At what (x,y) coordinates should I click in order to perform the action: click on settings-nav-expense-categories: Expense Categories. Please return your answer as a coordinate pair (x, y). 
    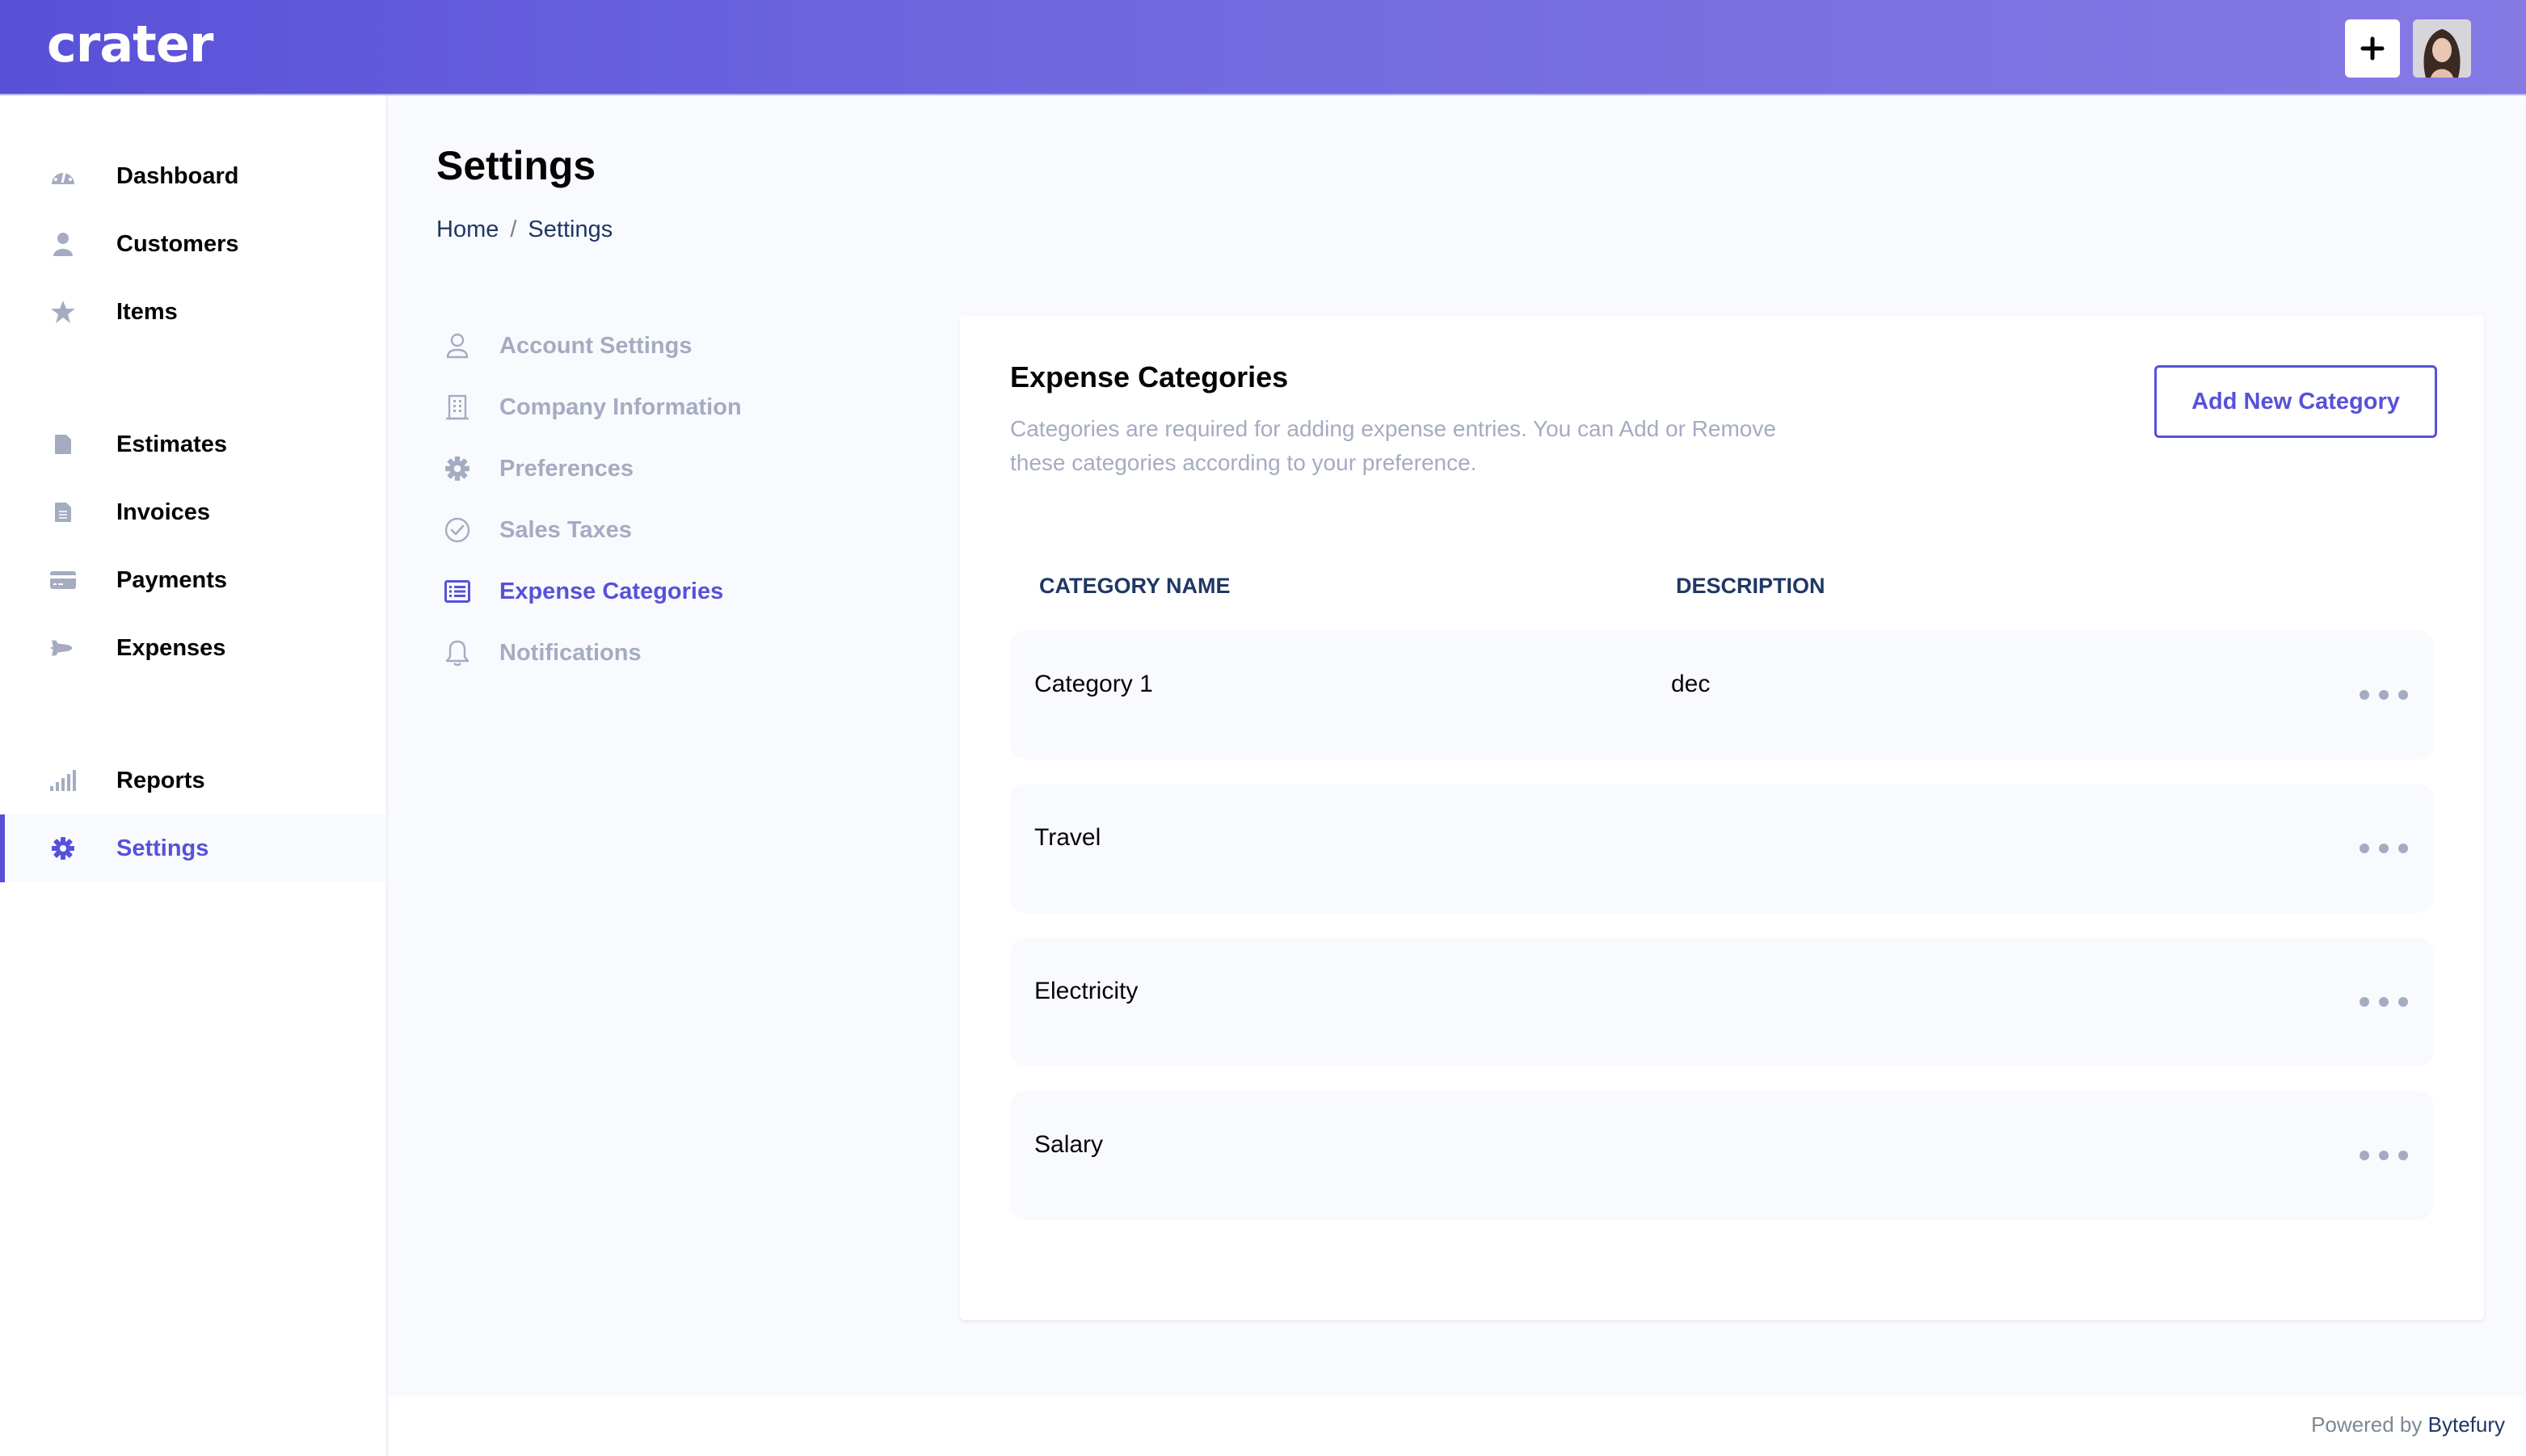
    Looking at the image, I should click on (582, 591).